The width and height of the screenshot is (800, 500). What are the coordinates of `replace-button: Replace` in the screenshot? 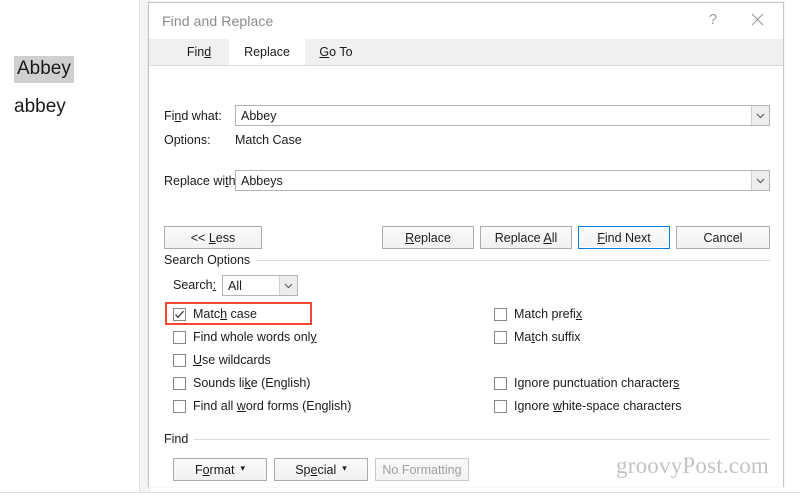 It's located at (428, 237).